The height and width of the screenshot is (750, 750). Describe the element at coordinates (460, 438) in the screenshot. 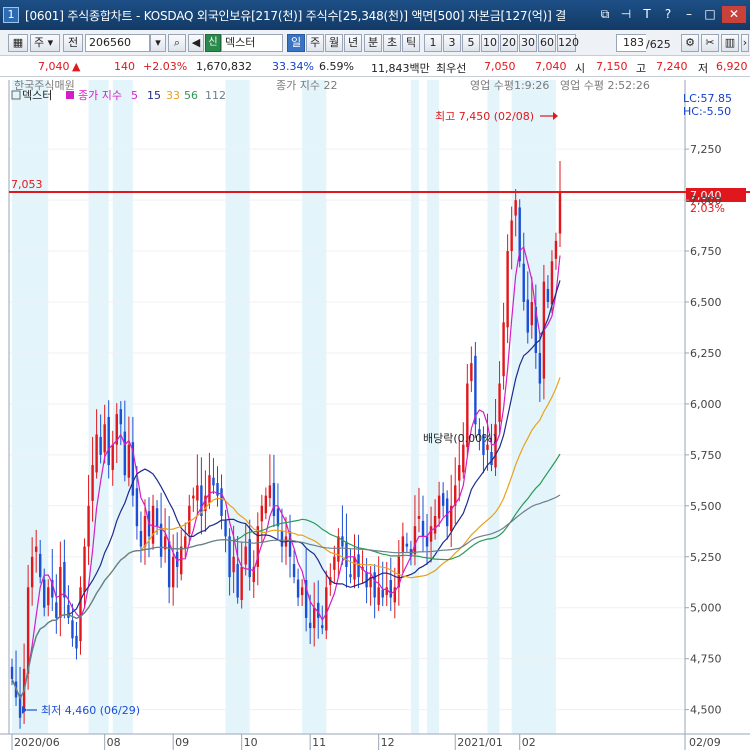

I see `dividend-annotation: 배당락(0.00%)` at that location.